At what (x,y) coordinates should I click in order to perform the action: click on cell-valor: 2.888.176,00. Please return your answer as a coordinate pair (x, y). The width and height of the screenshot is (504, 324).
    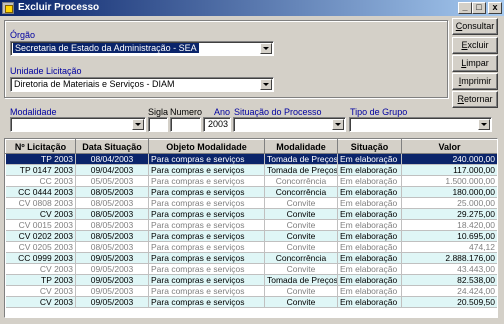
    Looking at the image, I should click on (449, 258).